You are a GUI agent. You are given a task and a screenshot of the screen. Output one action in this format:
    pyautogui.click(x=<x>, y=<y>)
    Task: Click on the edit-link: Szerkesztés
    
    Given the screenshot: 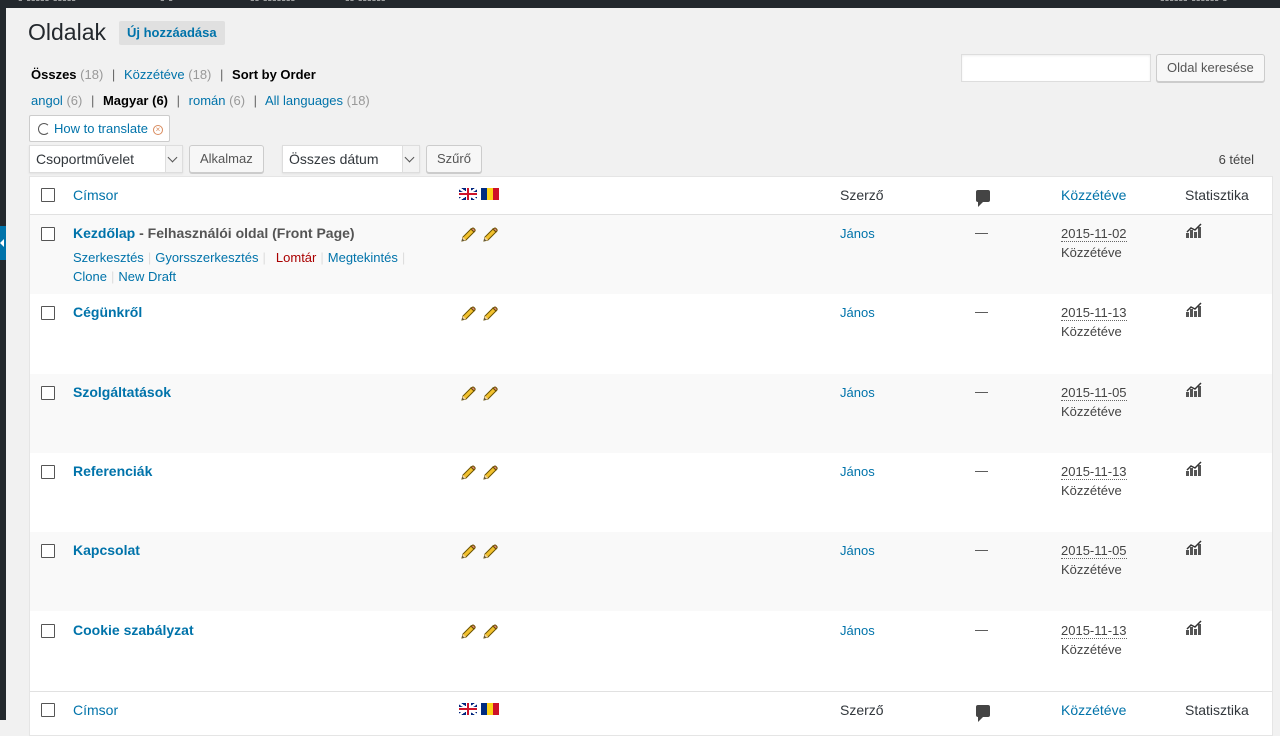 What is the action you would take?
    pyautogui.click(x=108, y=257)
    